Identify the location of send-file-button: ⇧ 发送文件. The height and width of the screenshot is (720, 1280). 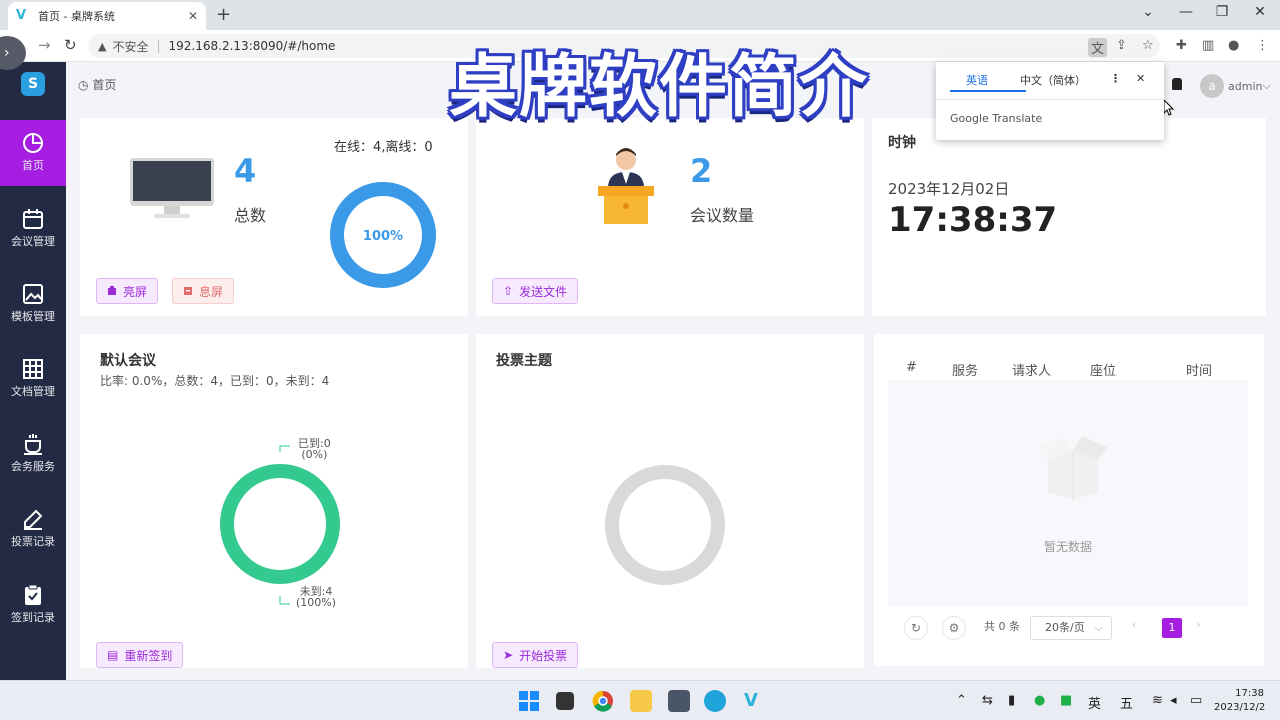
(535, 291).